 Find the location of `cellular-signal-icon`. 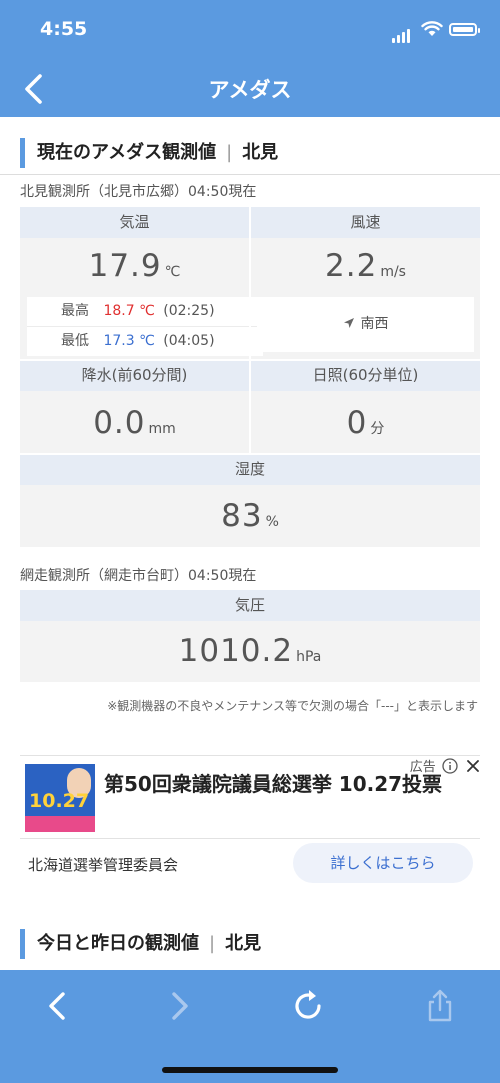

cellular-signal-icon is located at coordinates (402, 33).